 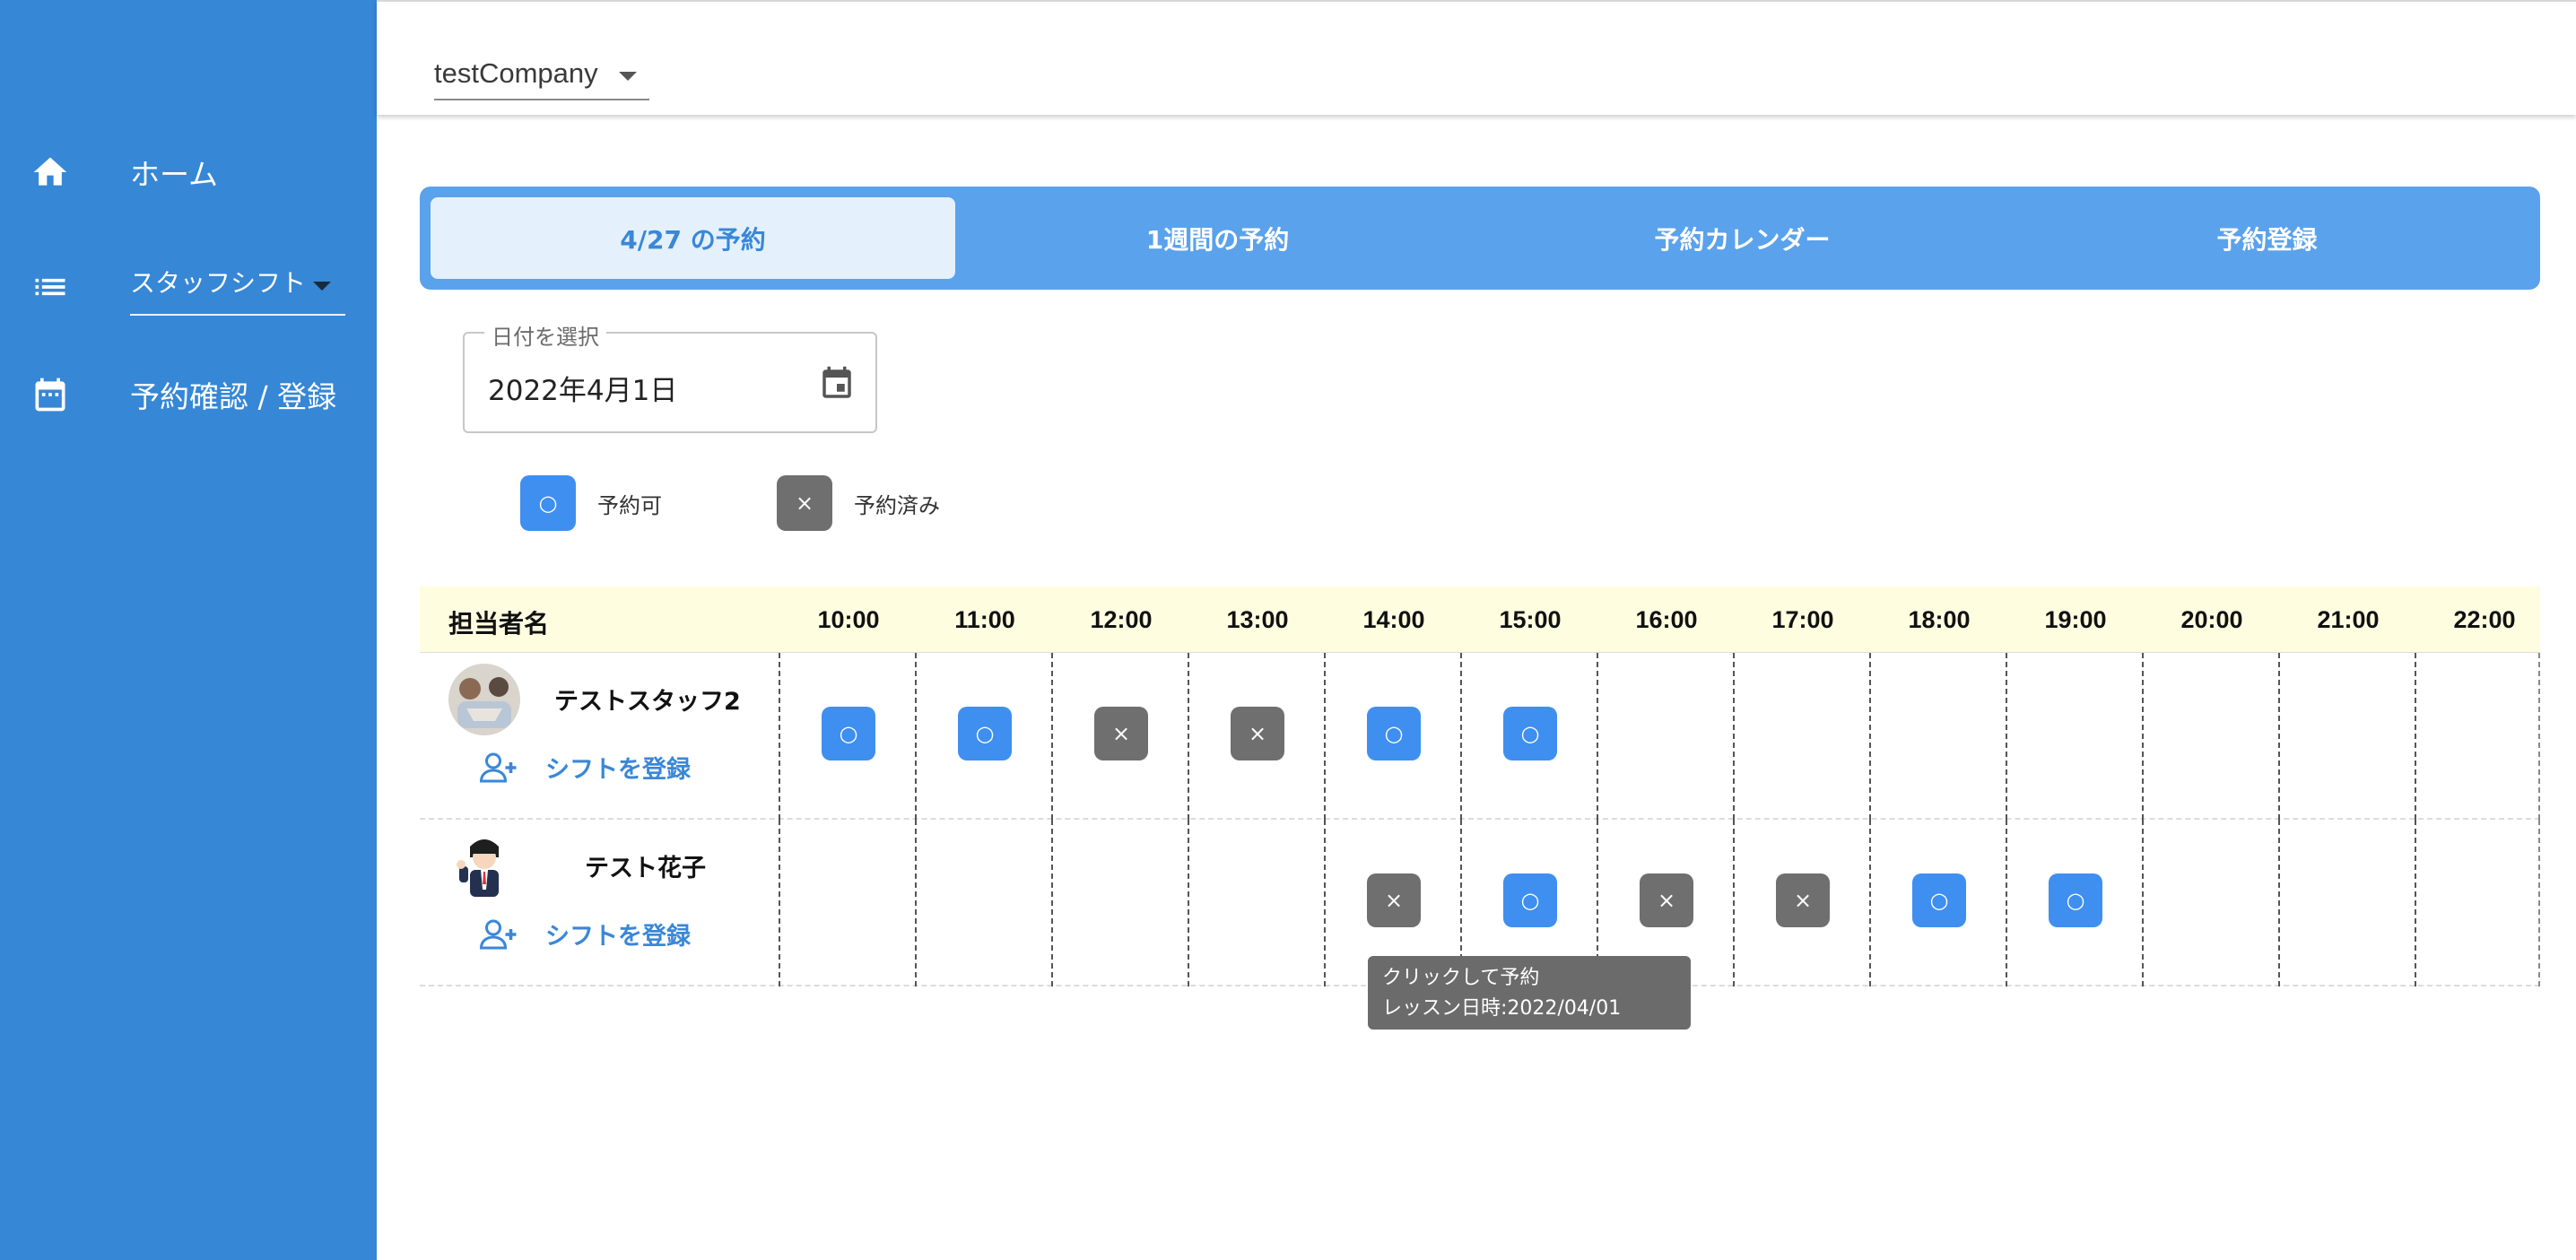 What do you see at coordinates (591, 503) in the screenshot?
I see `legend-available: ○ 予約可` at bounding box center [591, 503].